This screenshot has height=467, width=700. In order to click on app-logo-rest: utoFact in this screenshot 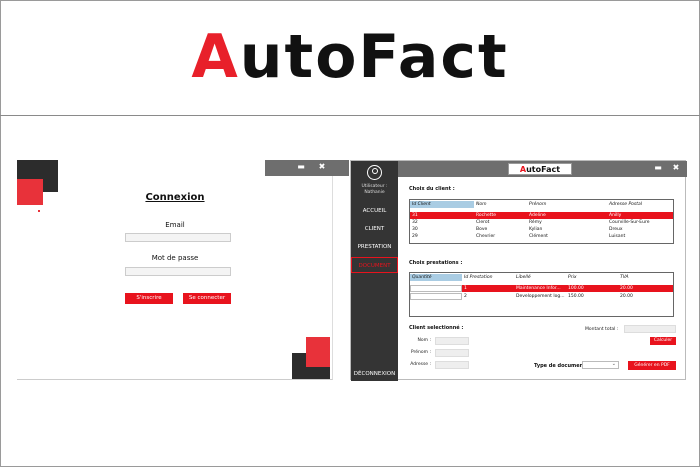, I will do `click(543, 169)`.